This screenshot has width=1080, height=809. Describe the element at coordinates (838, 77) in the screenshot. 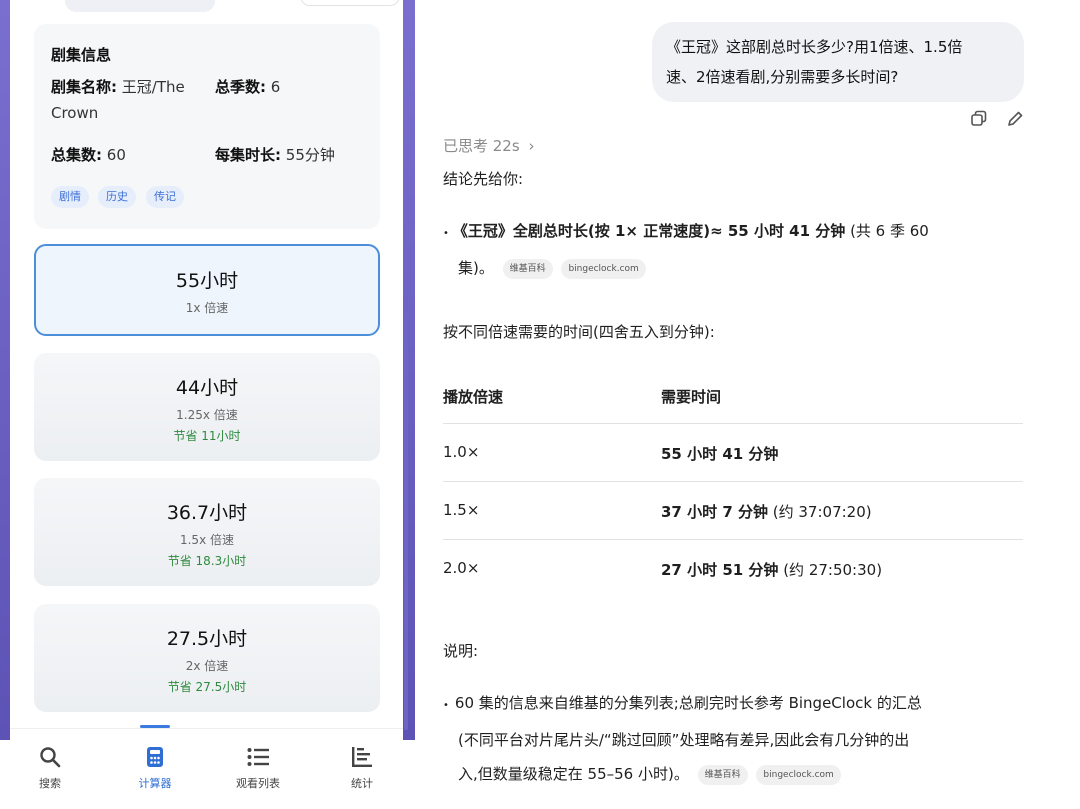

I see `user-message-line: 速、2倍速看剧,分别需要多长时间?` at that location.